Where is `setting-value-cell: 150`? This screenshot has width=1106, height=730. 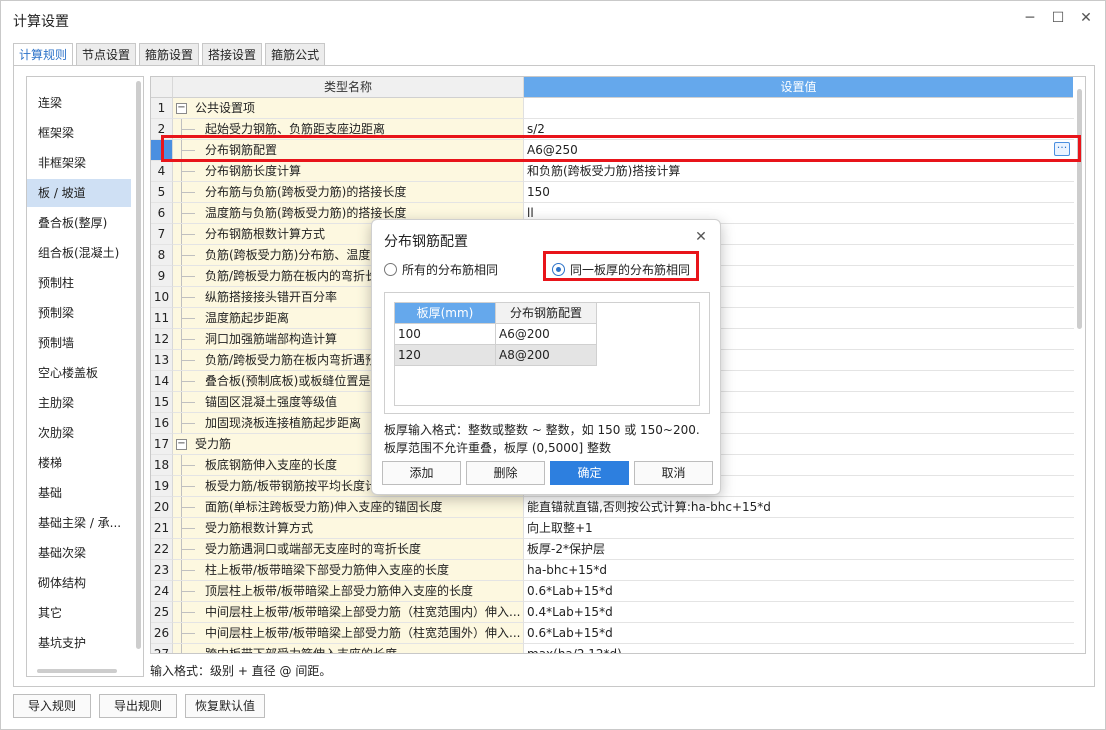 setting-value-cell: 150 is located at coordinates (799, 192).